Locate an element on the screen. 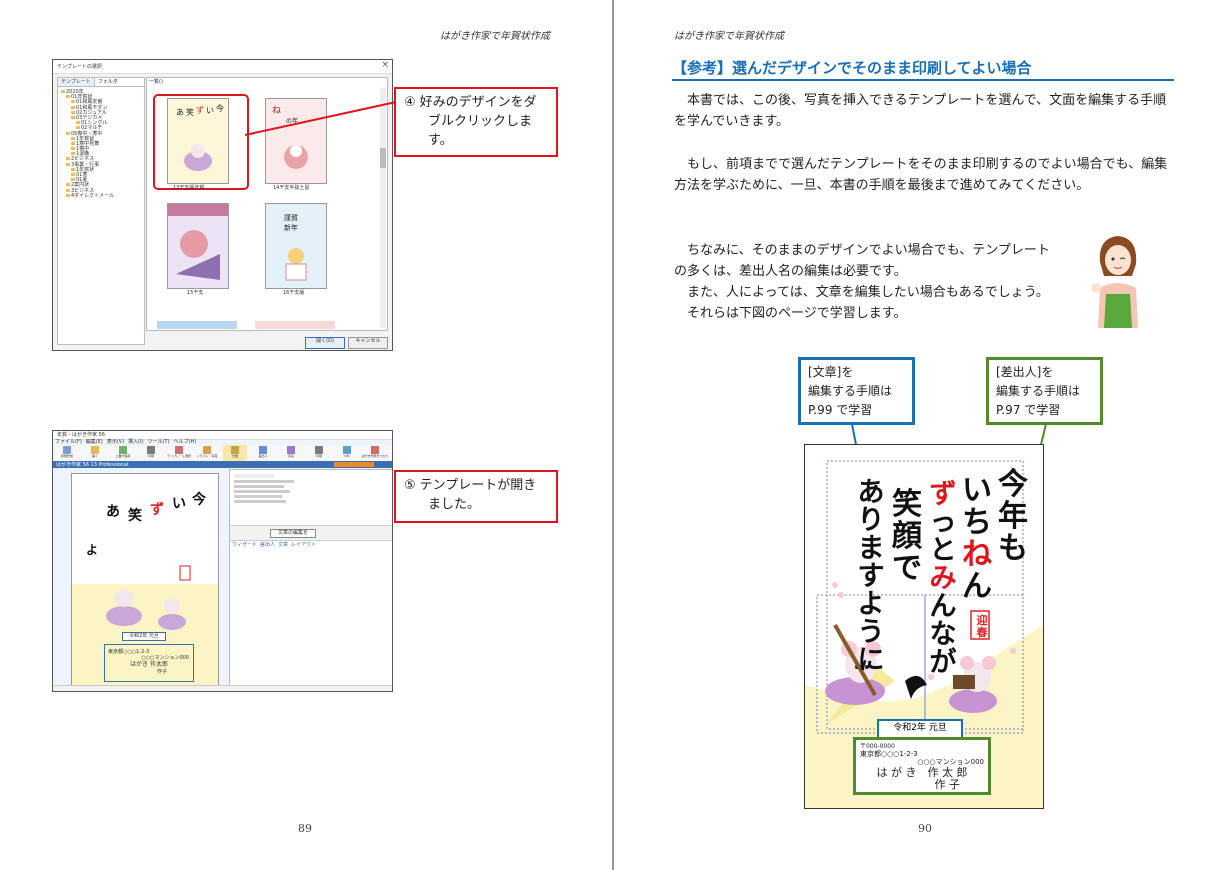 The width and height of the screenshot is (1229, 870). toolbar-button: DM is located at coordinates (347, 453).